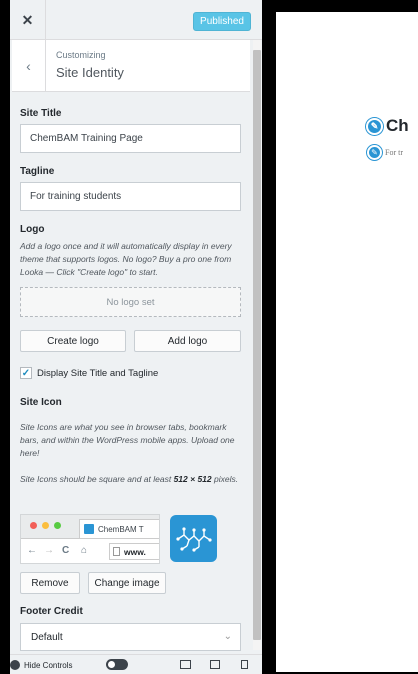 This screenshot has height=674, width=418. I want to click on remove-icon-button: Remove, so click(50, 583).